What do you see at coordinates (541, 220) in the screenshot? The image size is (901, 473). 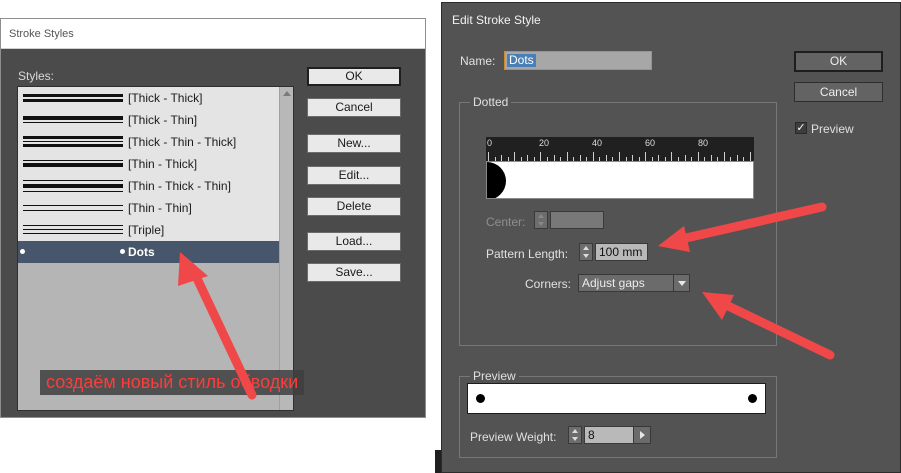 I see `center-stepper` at bounding box center [541, 220].